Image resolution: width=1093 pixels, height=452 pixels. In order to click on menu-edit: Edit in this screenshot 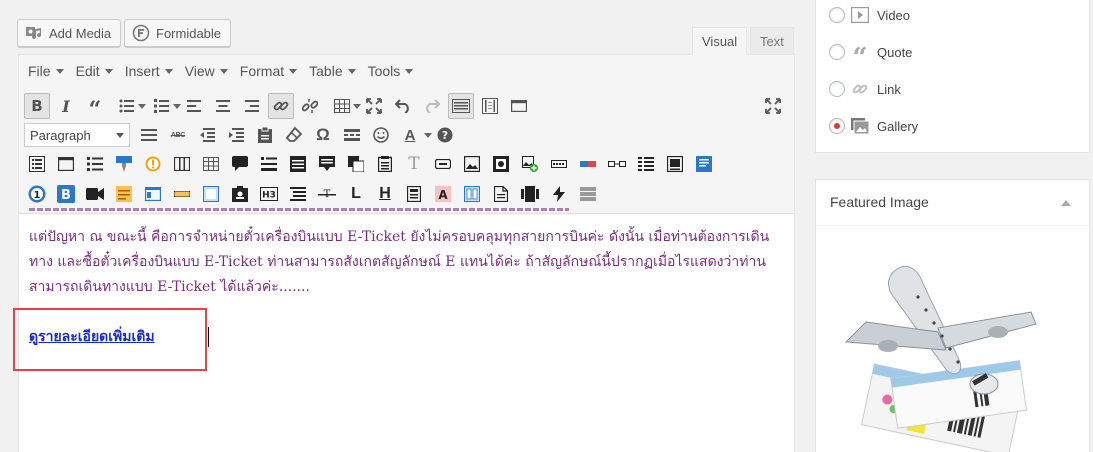, I will do `click(94, 71)`.